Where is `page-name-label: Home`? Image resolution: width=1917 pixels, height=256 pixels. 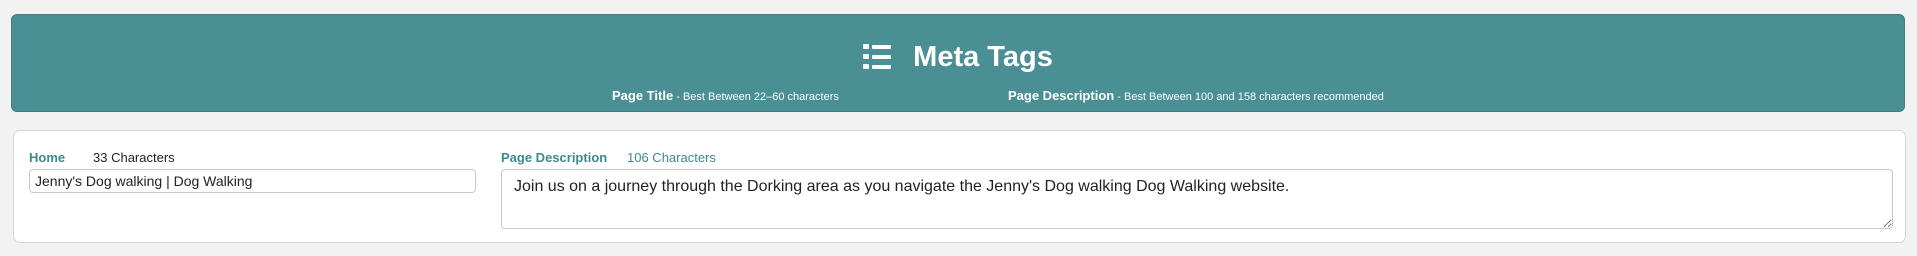 page-name-label: Home is located at coordinates (47, 157).